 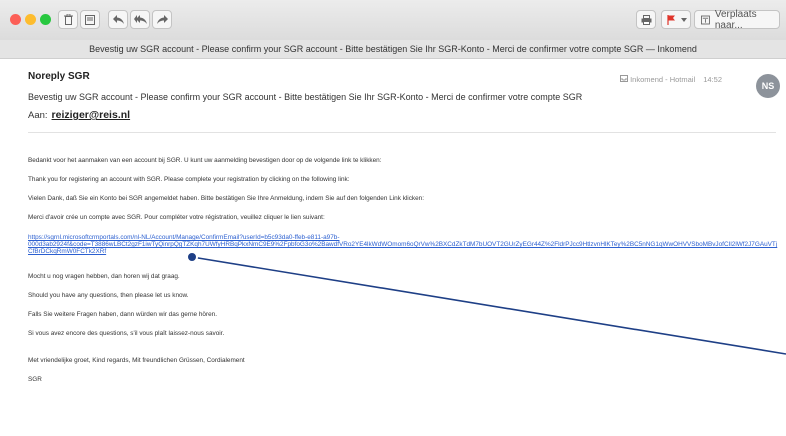 I want to click on message-time: 14:52, so click(x=712, y=79).